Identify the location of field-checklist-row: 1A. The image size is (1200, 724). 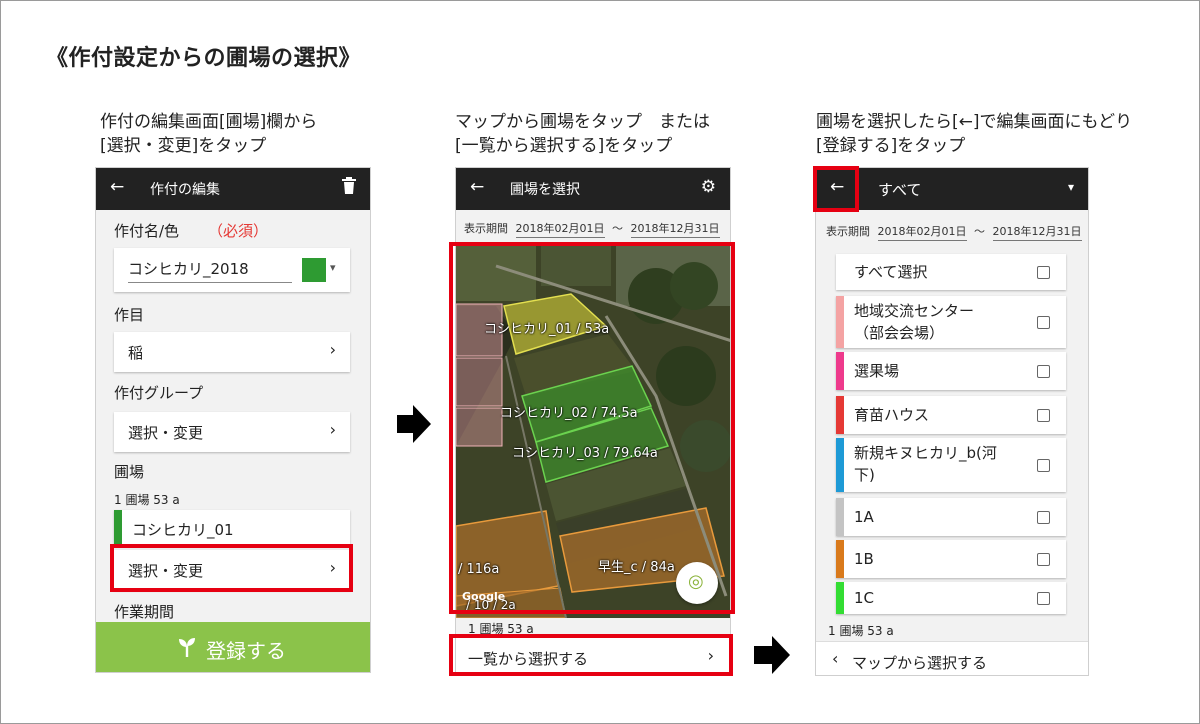
(951, 517).